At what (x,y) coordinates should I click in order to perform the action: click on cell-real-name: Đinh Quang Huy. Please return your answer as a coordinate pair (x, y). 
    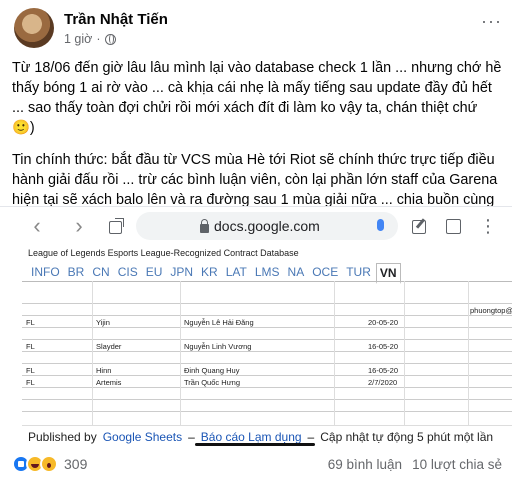
    Looking at the image, I should click on (212, 370).